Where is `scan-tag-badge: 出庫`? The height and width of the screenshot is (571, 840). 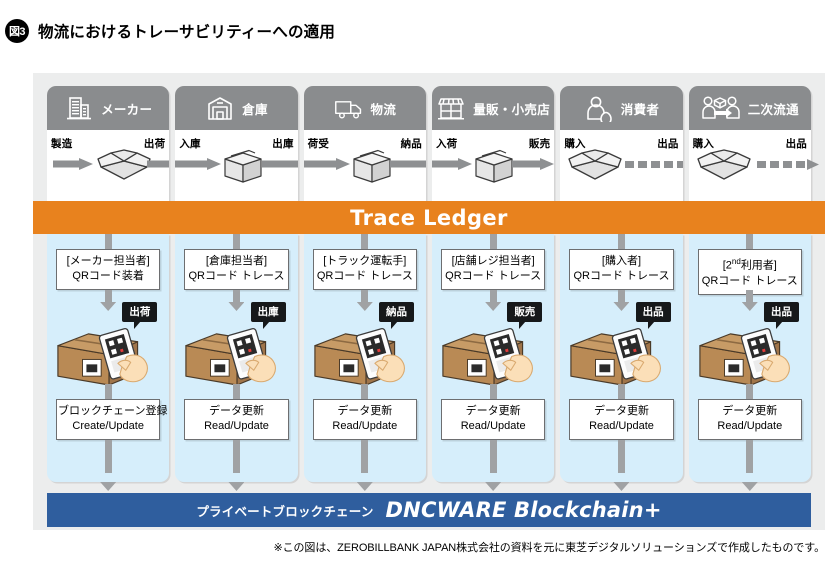 scan-tag-badge: 出庫 is located at coordinates (268, 315).